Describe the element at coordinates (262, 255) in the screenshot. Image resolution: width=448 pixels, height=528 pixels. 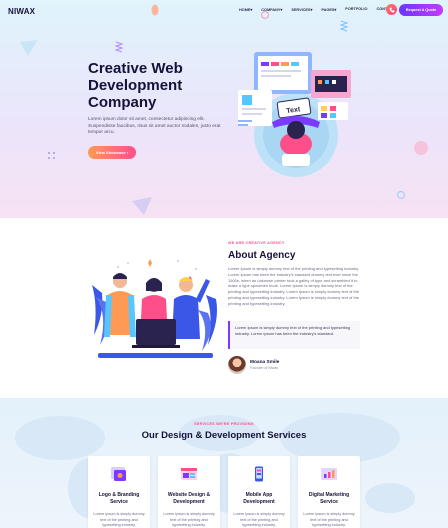
I see `about-title: About Agency` at that location.